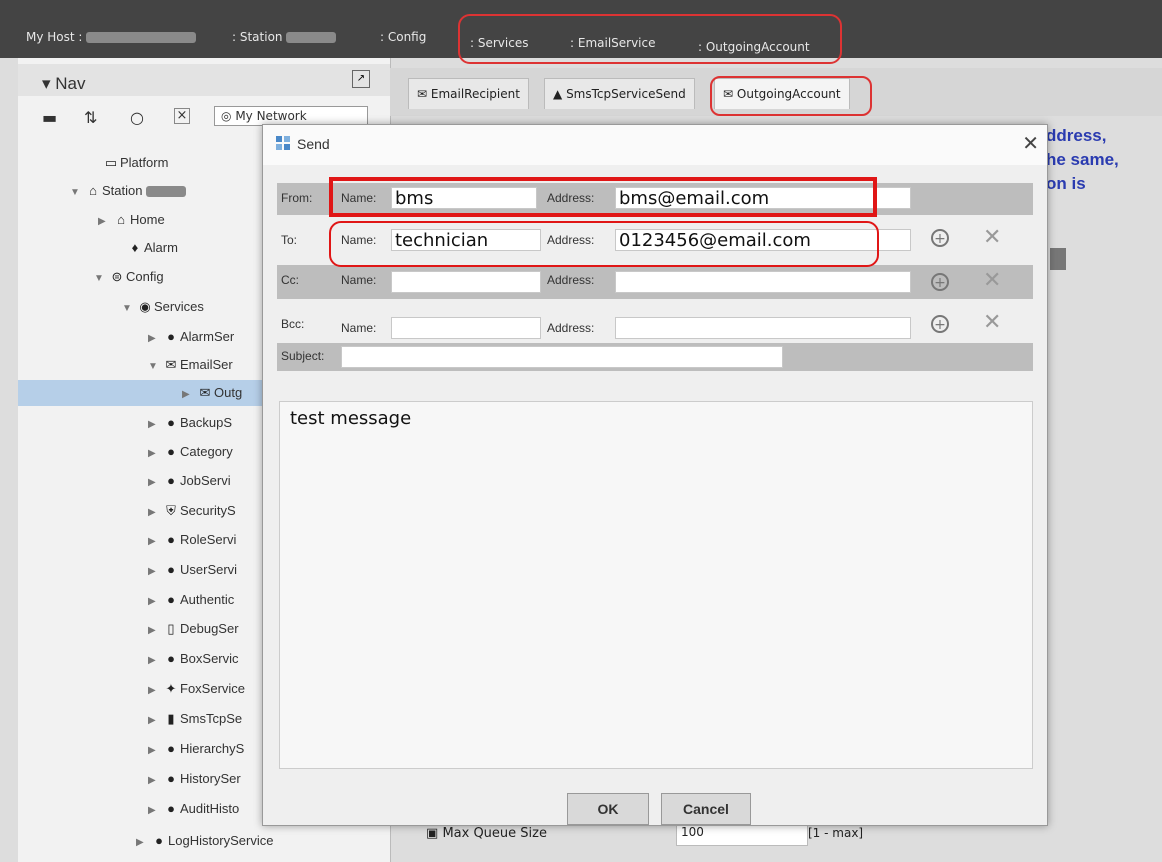 The image size is (1162, 862). What do you see at coordinates (359, 280) in the screenshot?
I see `cc-name-label: Name:` at bounding box center [359, 280].